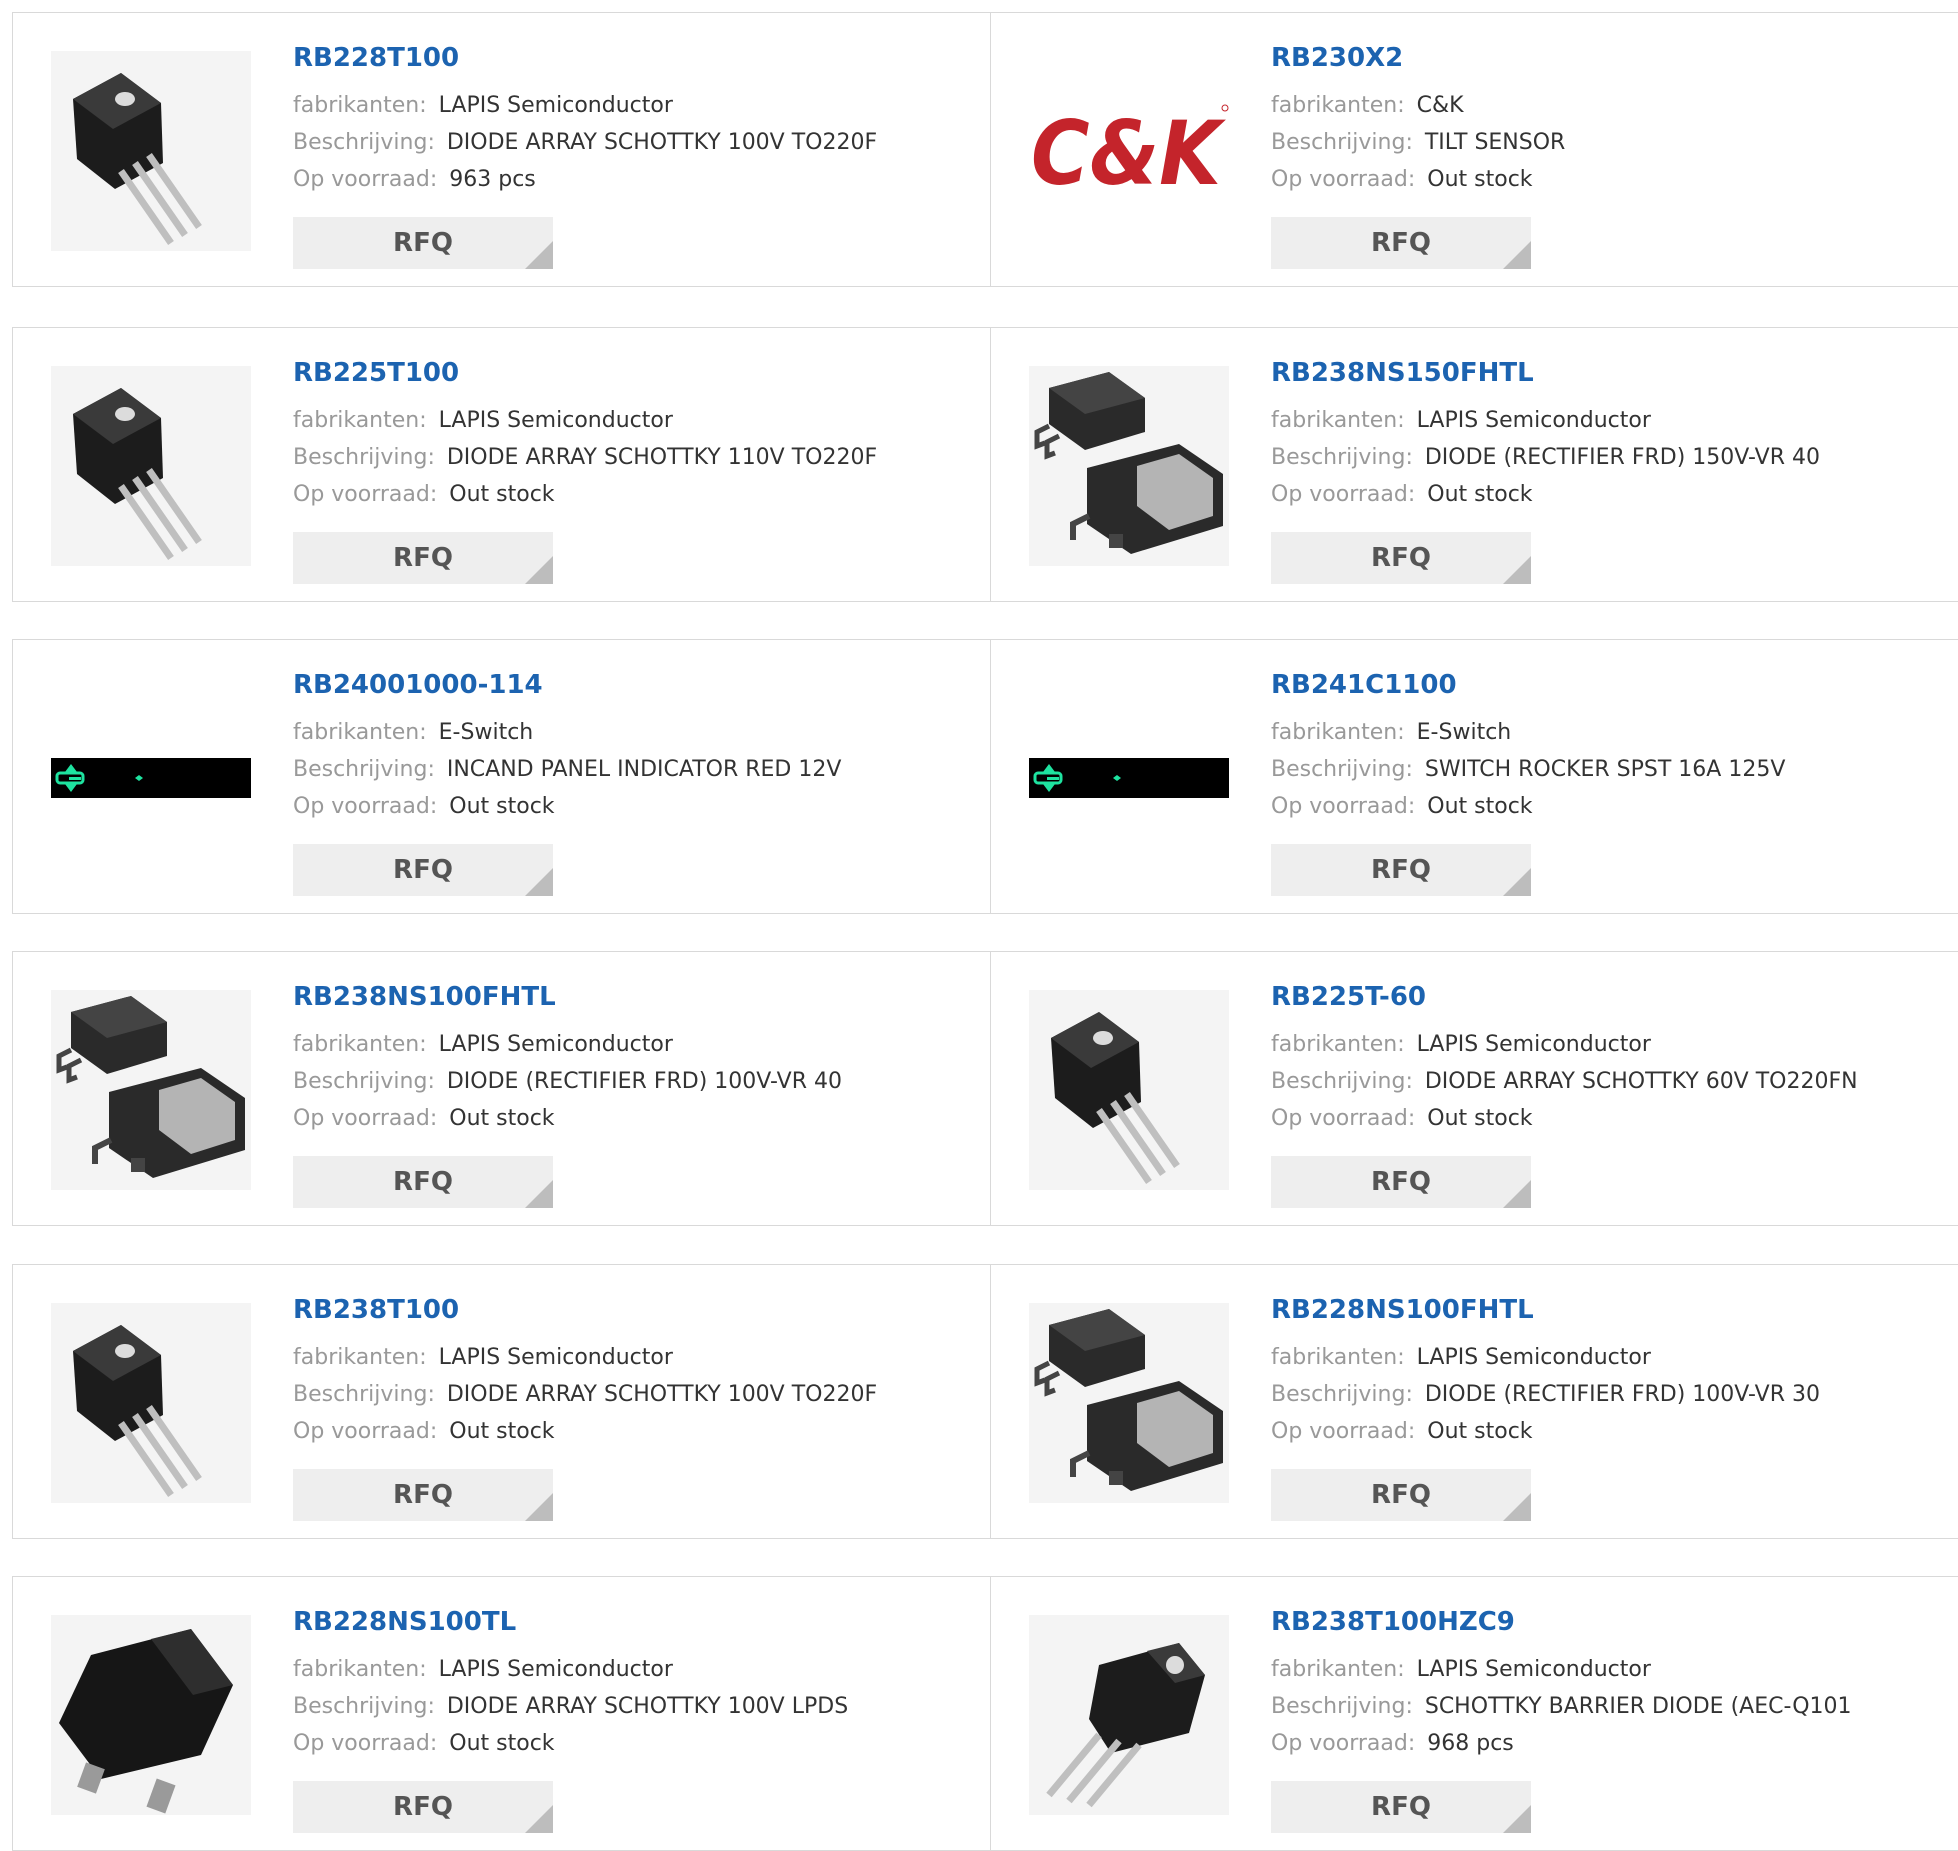 Image resolution: width=1958 pixels, height=1851 pixels. Describe the element at coordinates (151, 1715) in the screenshot. I see `lpds-package-icon` at that location.